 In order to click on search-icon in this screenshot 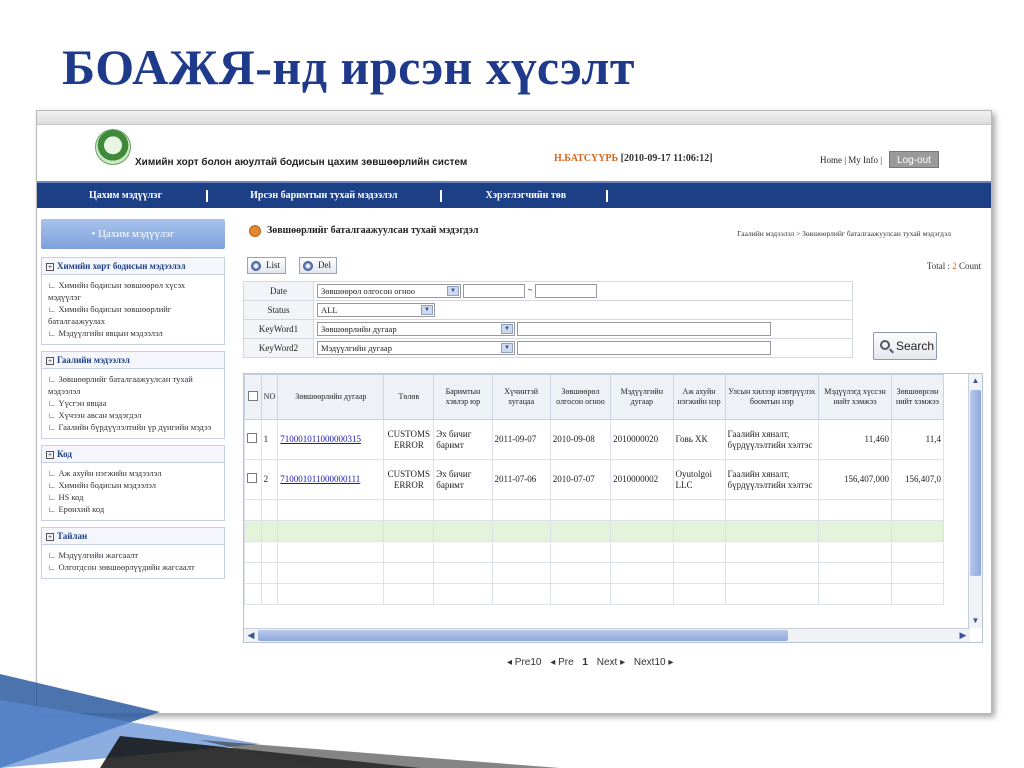, I will do `click(885, 345)`.